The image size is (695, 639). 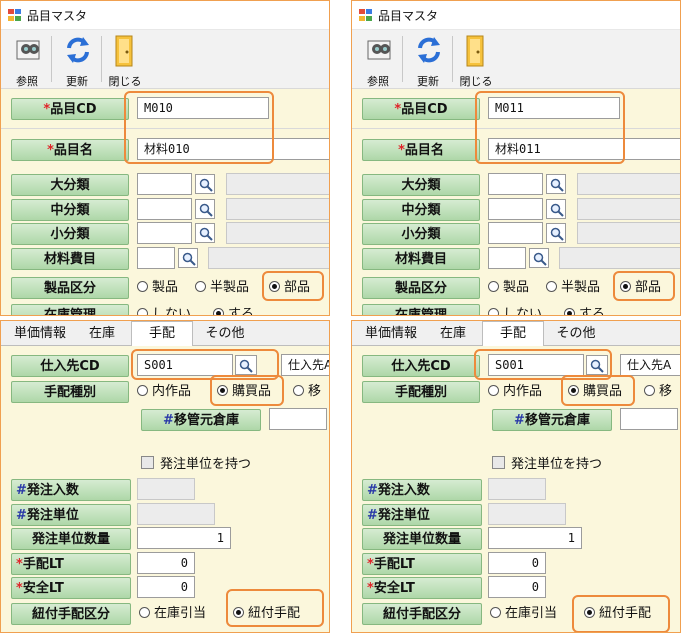 What do you see at coordinates (165, 15) in the screenshot?
I see `title-bar: 品目マスタ` at bounding box center [165, 15].